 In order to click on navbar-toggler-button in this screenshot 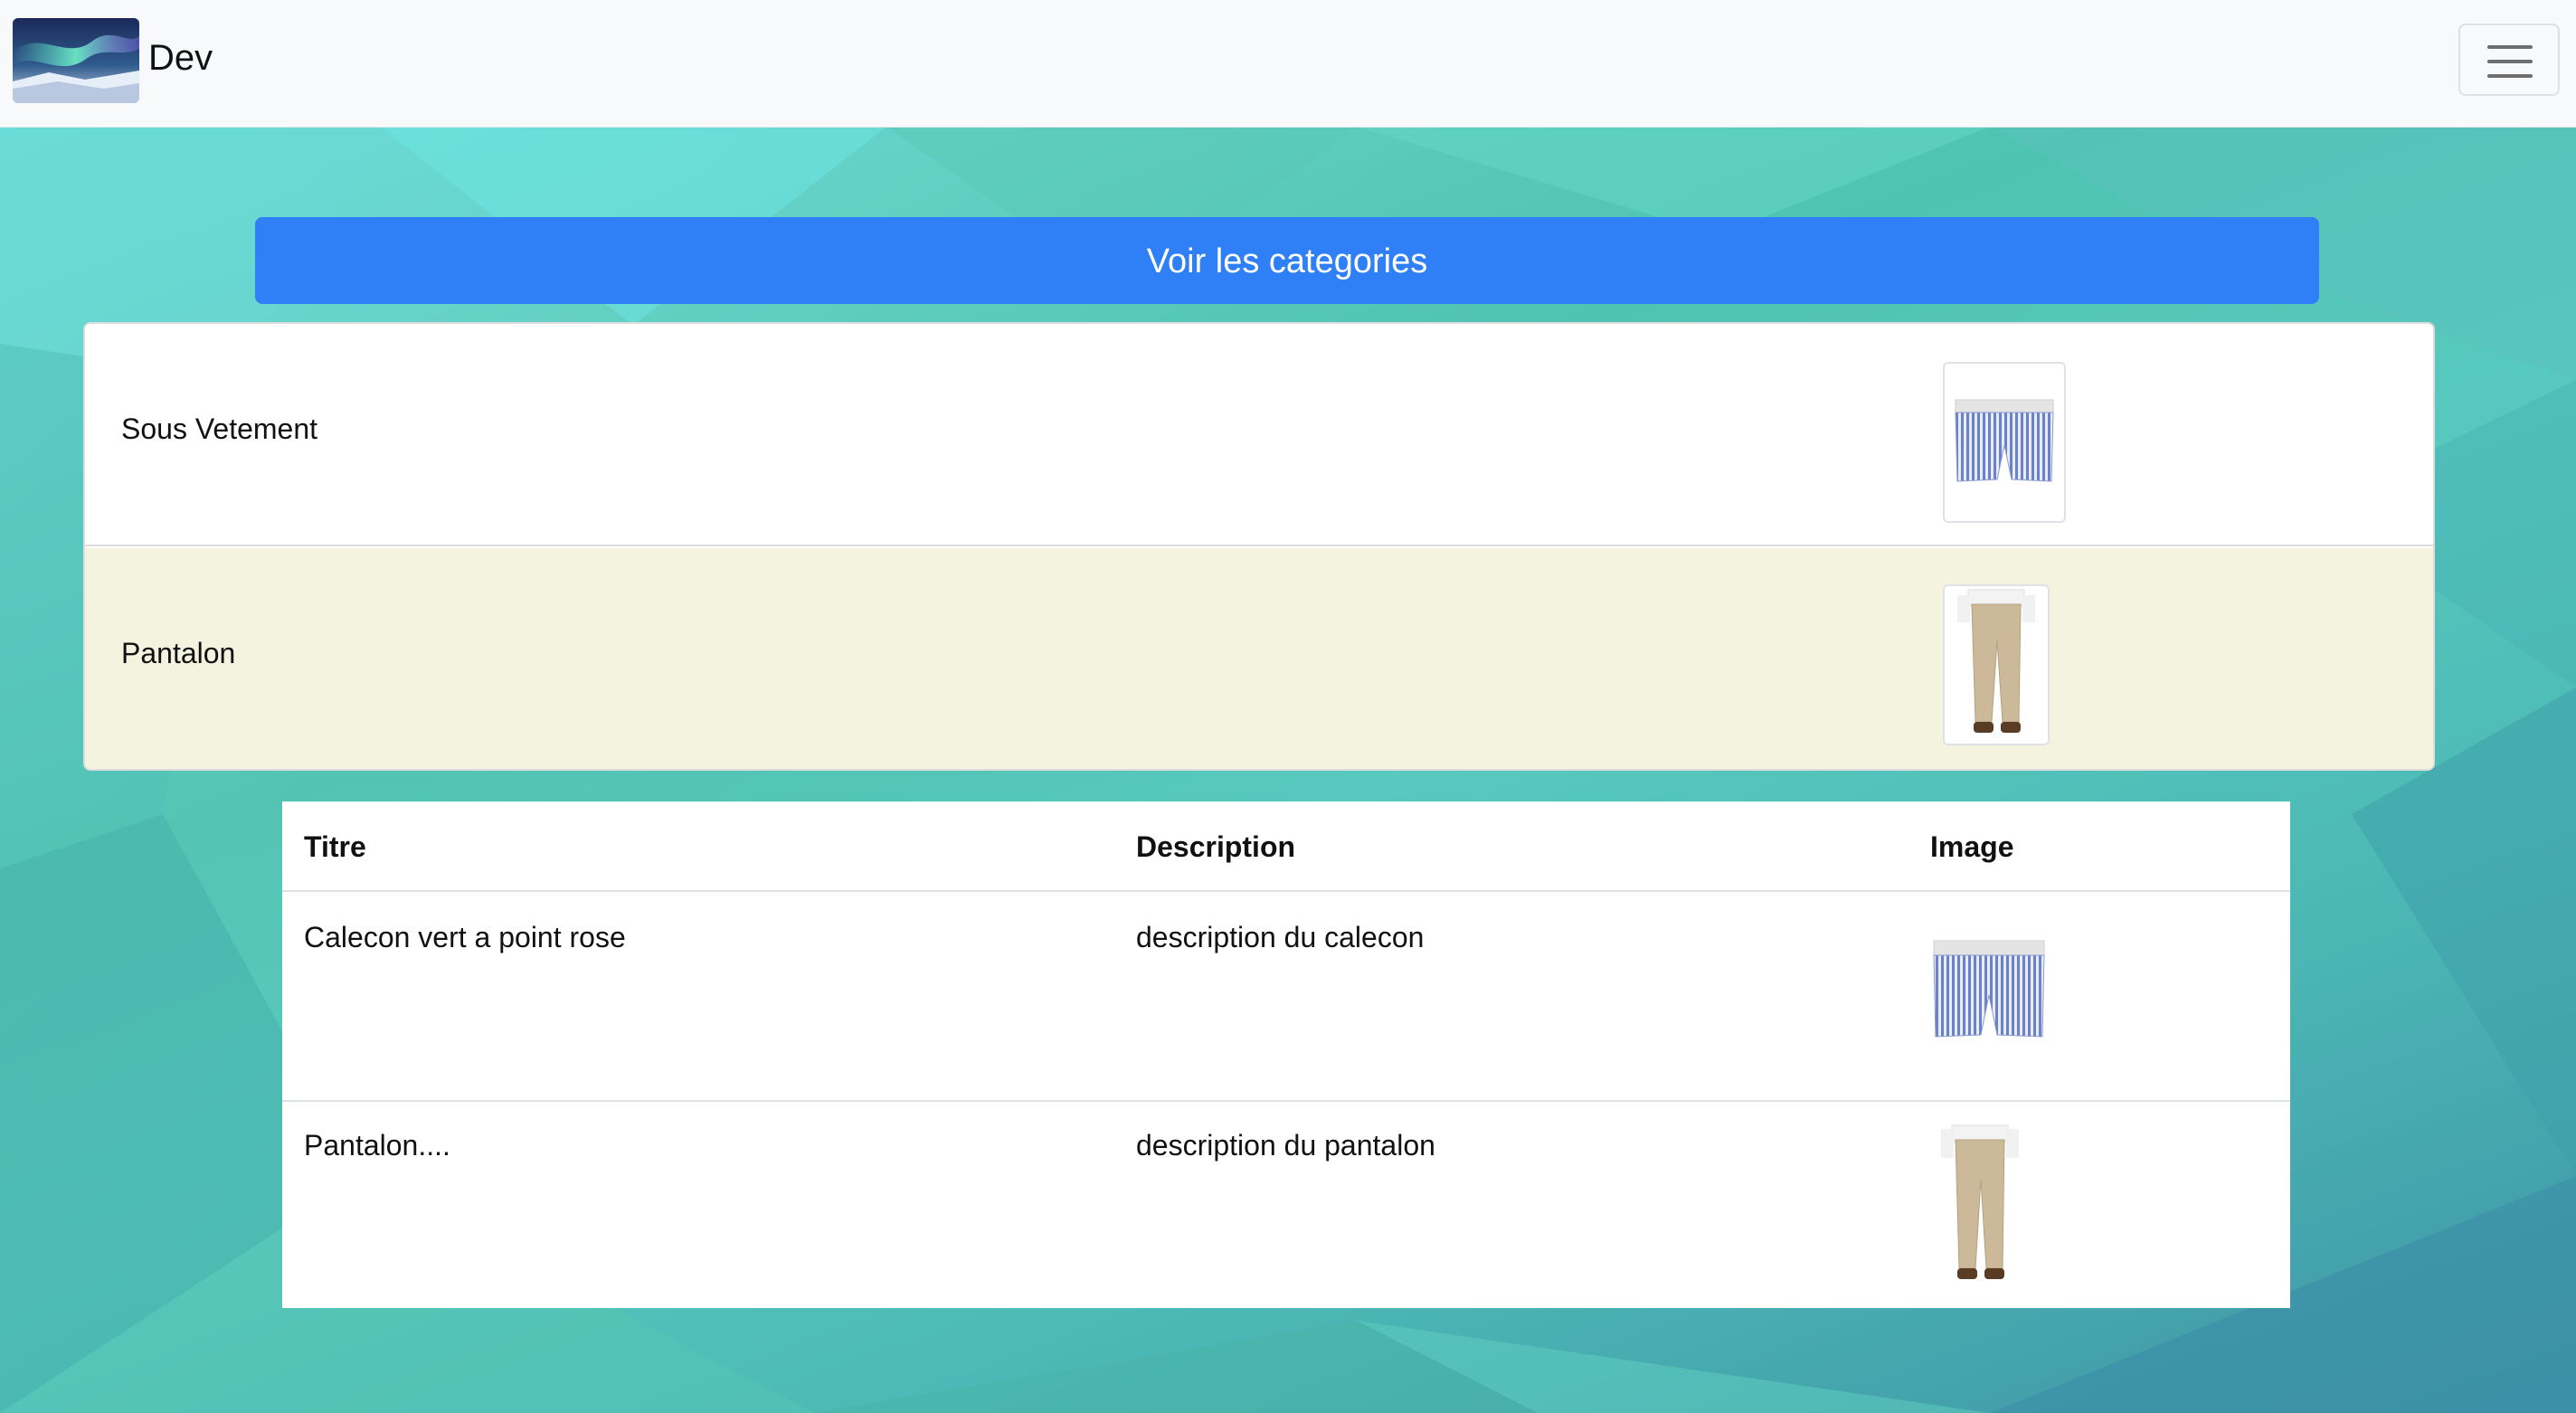, I will do `click(2509, 60)`.